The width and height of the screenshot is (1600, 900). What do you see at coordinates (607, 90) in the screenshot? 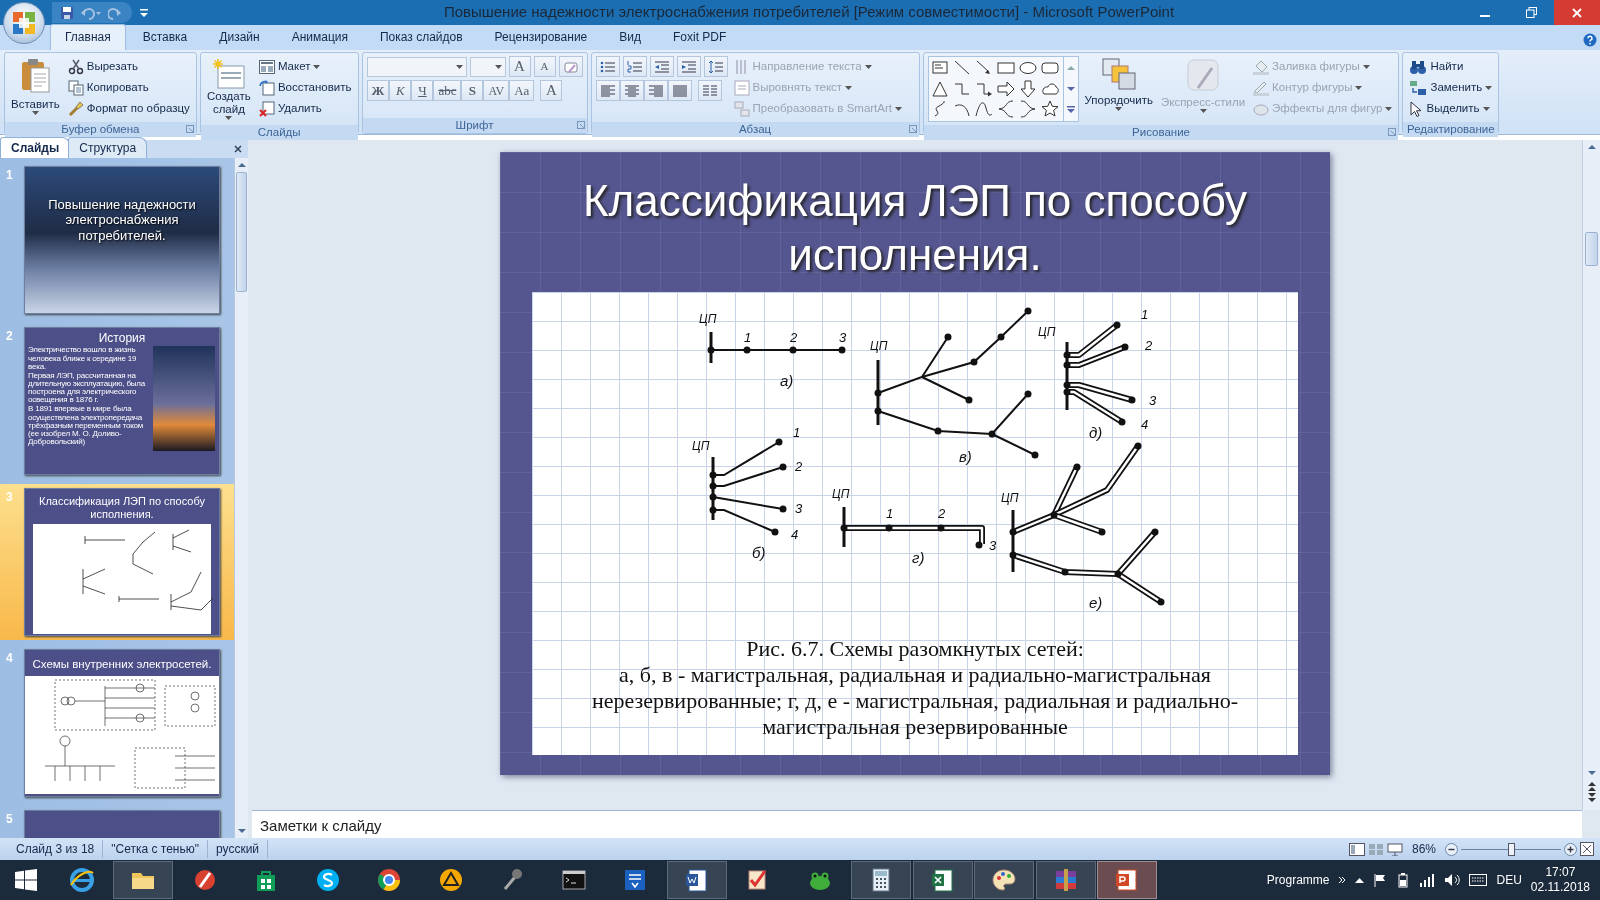
I see `align-left-button` at bounding box center [607, 90].